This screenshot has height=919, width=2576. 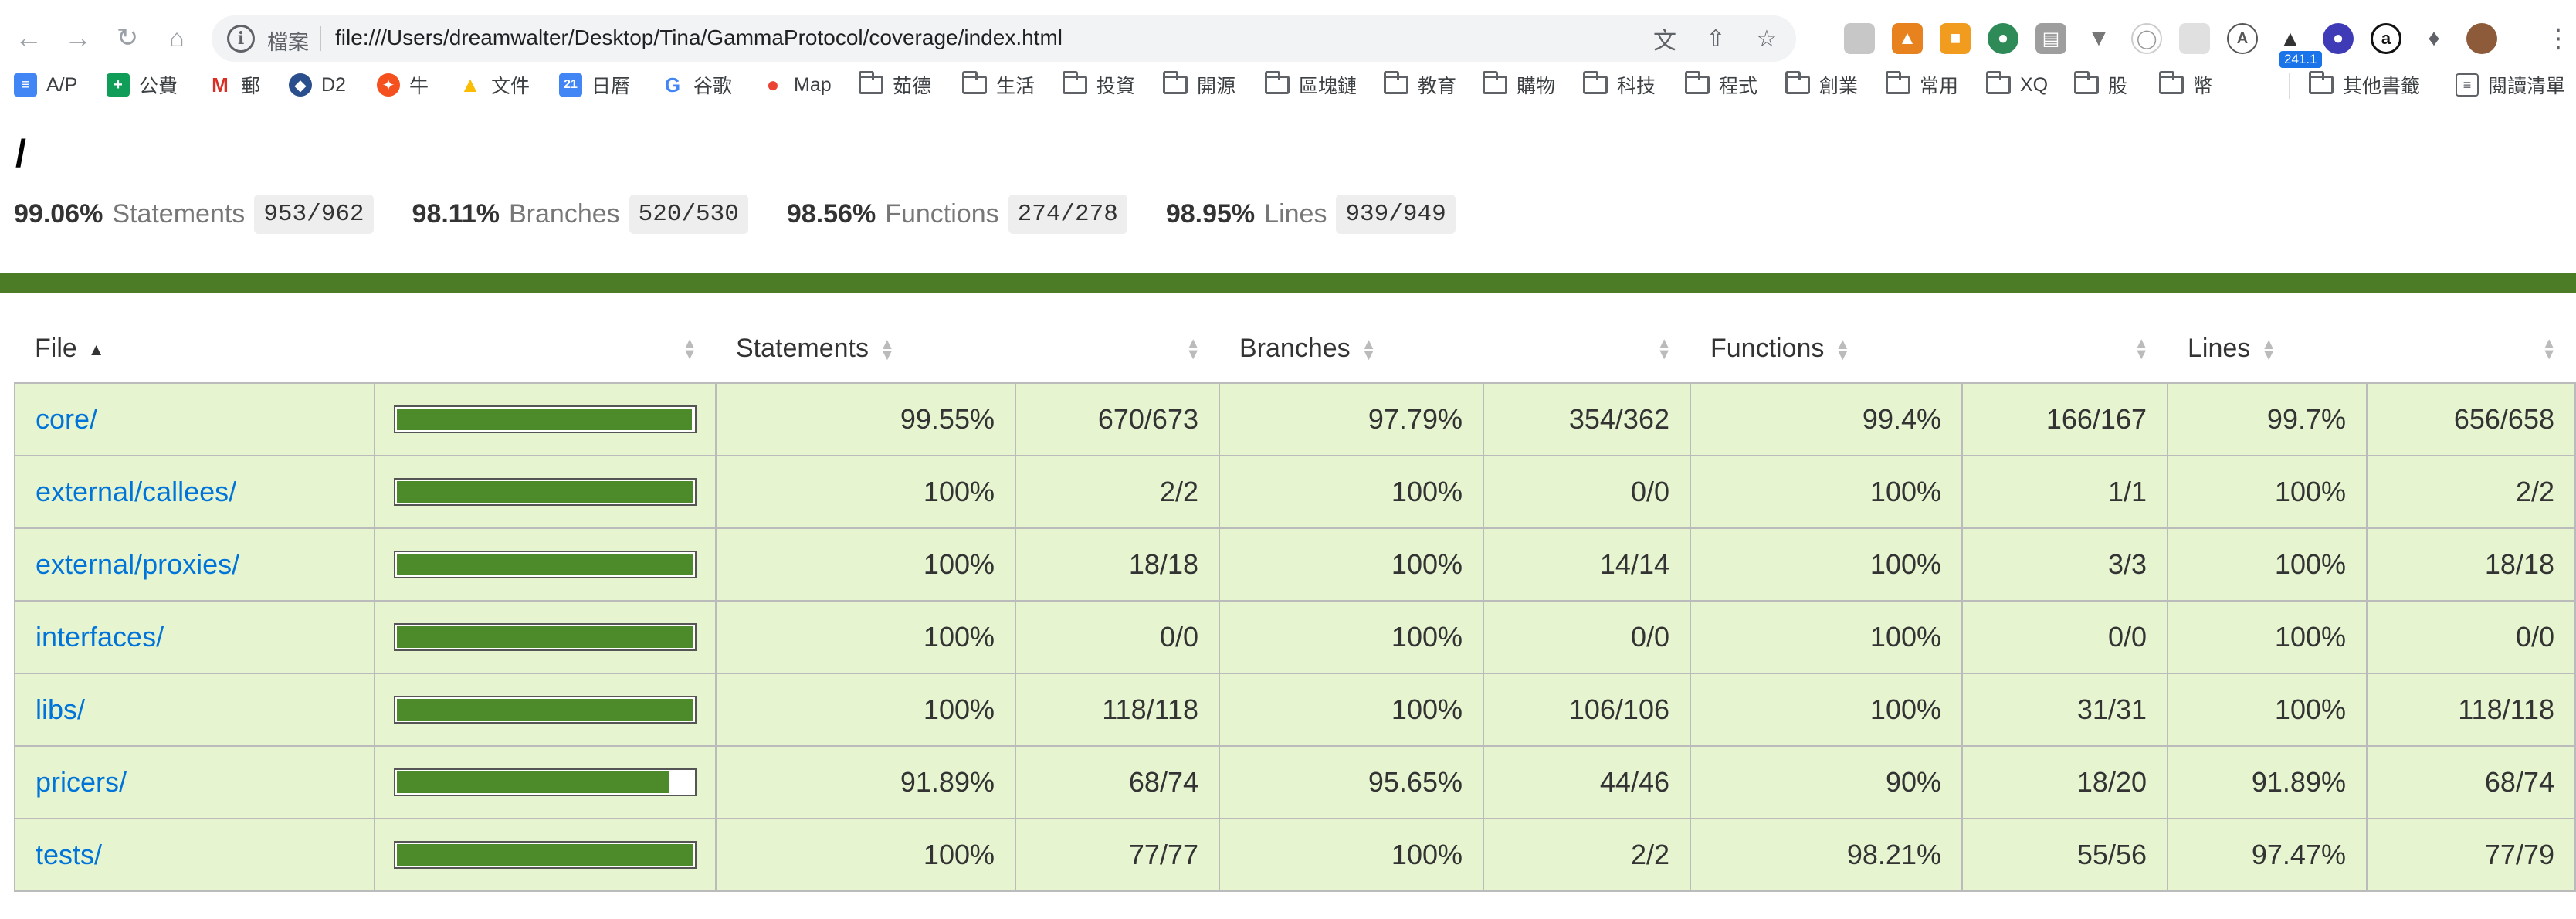 What do you see at coordinates (177, 38) in the screenshot?
I see `home-icon: ⌂` at bounding box center [177, 38].